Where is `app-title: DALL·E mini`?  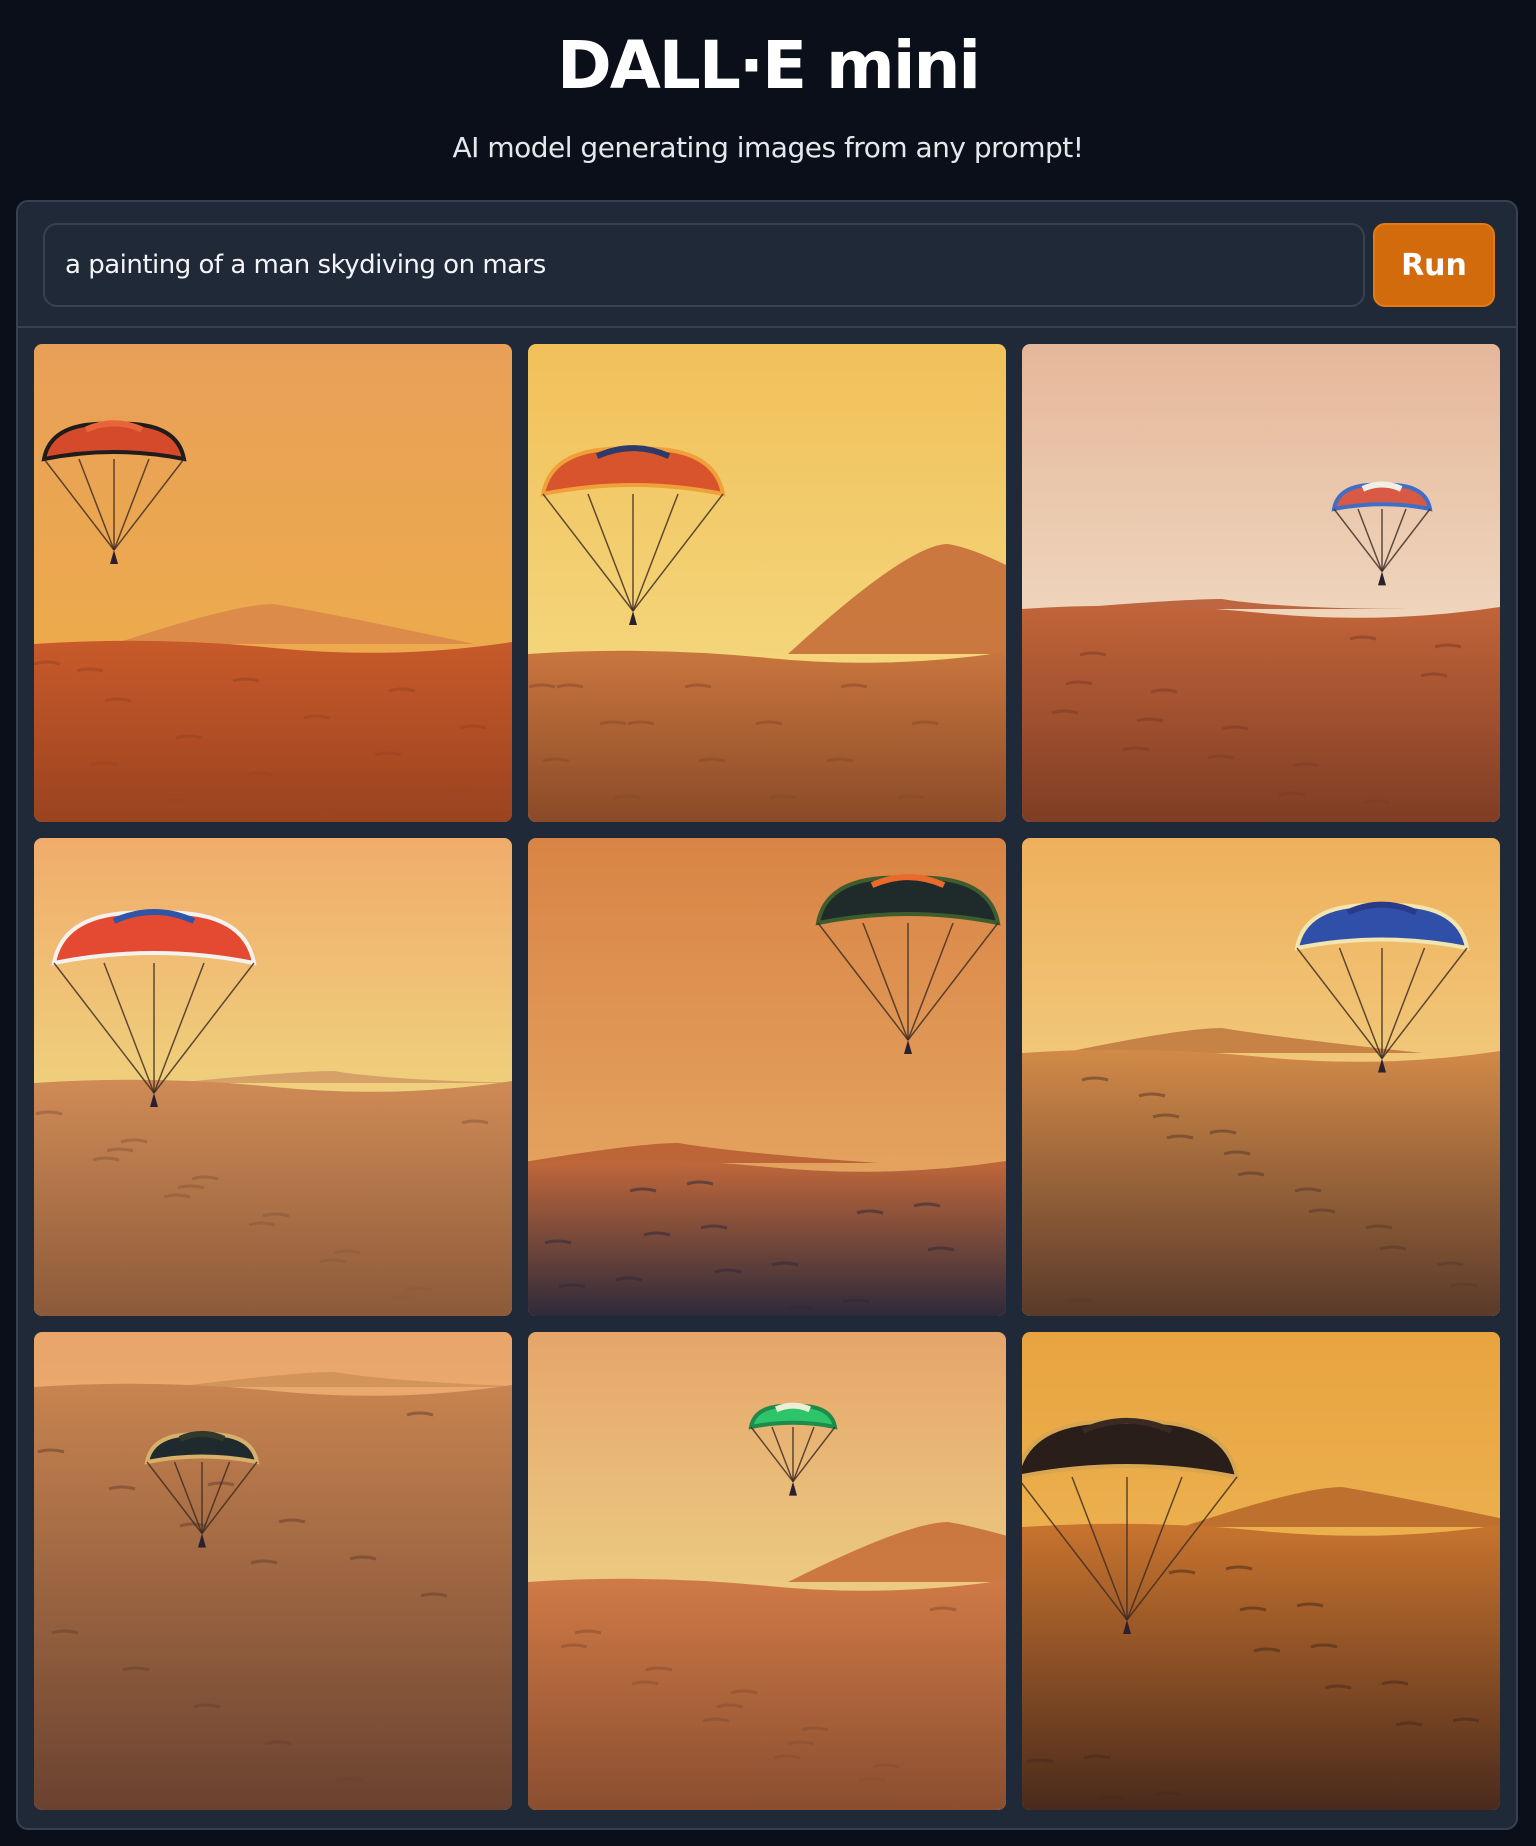 app-title: DALL·E mini is located at coordinates (768, 65).